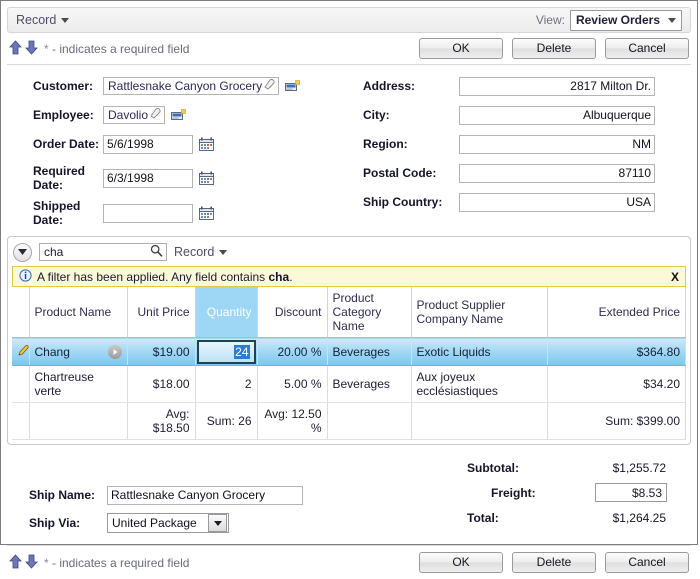 The height and width of the screenshot is (579, 700). Describe the element at coordinates (647, 48) in the screenshot. I see `cancel-button-top: Cancel` at that location.